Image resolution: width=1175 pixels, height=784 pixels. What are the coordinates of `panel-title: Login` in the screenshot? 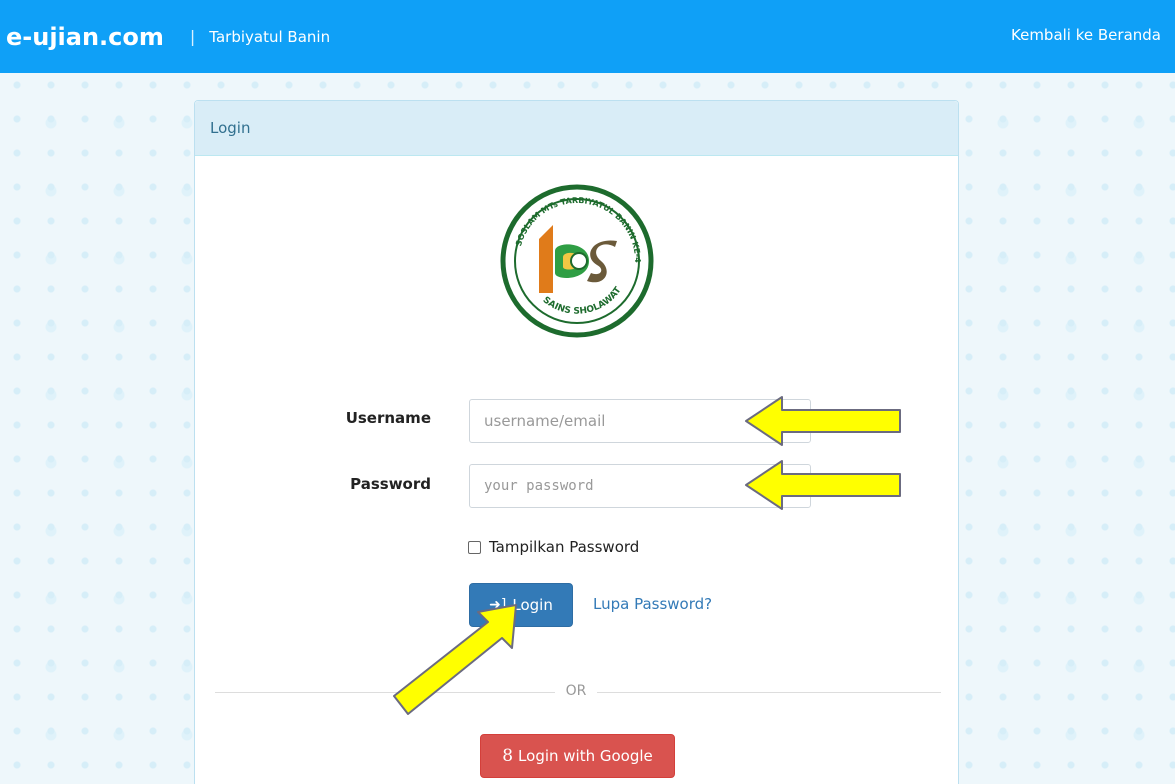 It's located at (230, 128).